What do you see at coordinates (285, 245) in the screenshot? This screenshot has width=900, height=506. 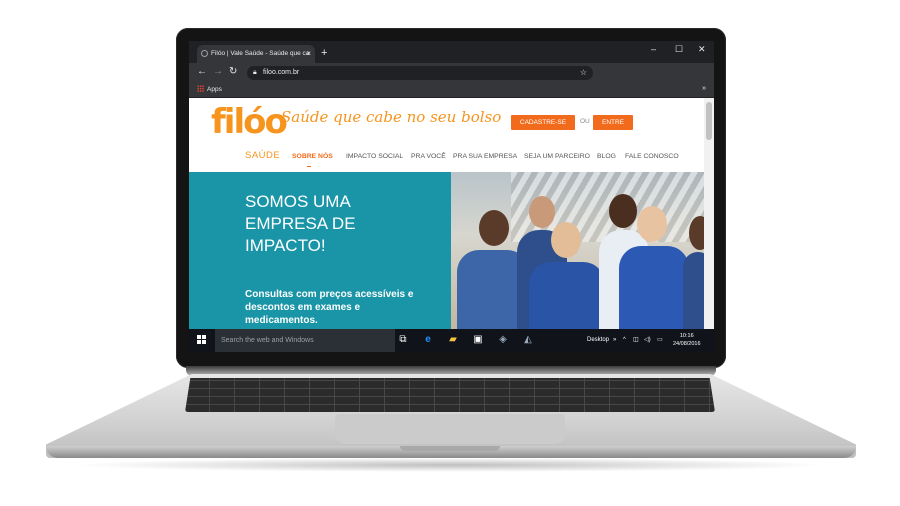 I see `hero-title-line: IMPACTO!` at bounding box center [285, 245].